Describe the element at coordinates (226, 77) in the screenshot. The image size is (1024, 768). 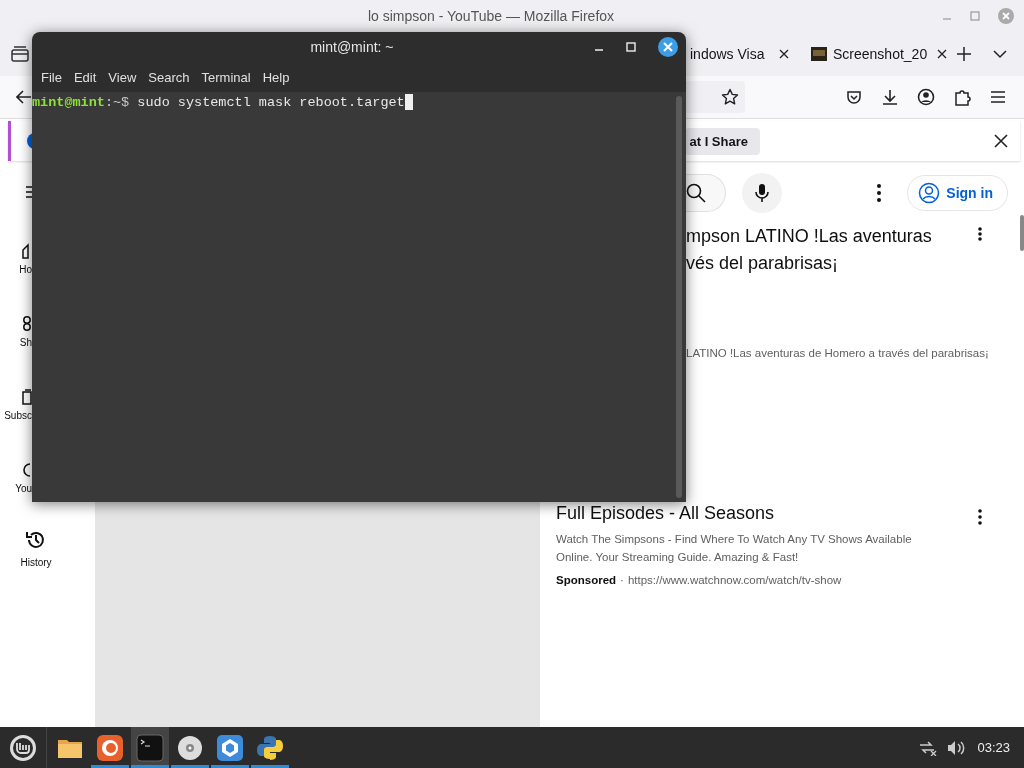
I see `menu-item: Terminal` at that location.